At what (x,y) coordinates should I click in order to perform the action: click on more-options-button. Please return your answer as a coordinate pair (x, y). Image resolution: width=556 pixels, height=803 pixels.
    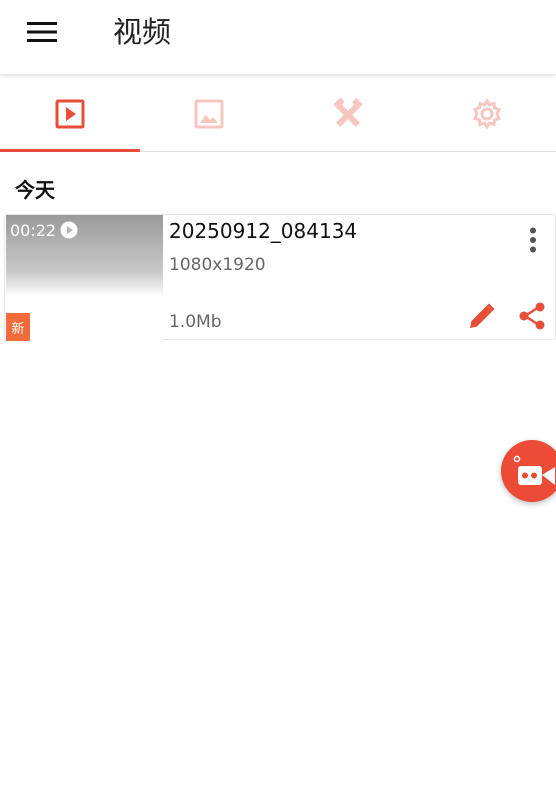
    Looking at the image, I should click on (533, 240).